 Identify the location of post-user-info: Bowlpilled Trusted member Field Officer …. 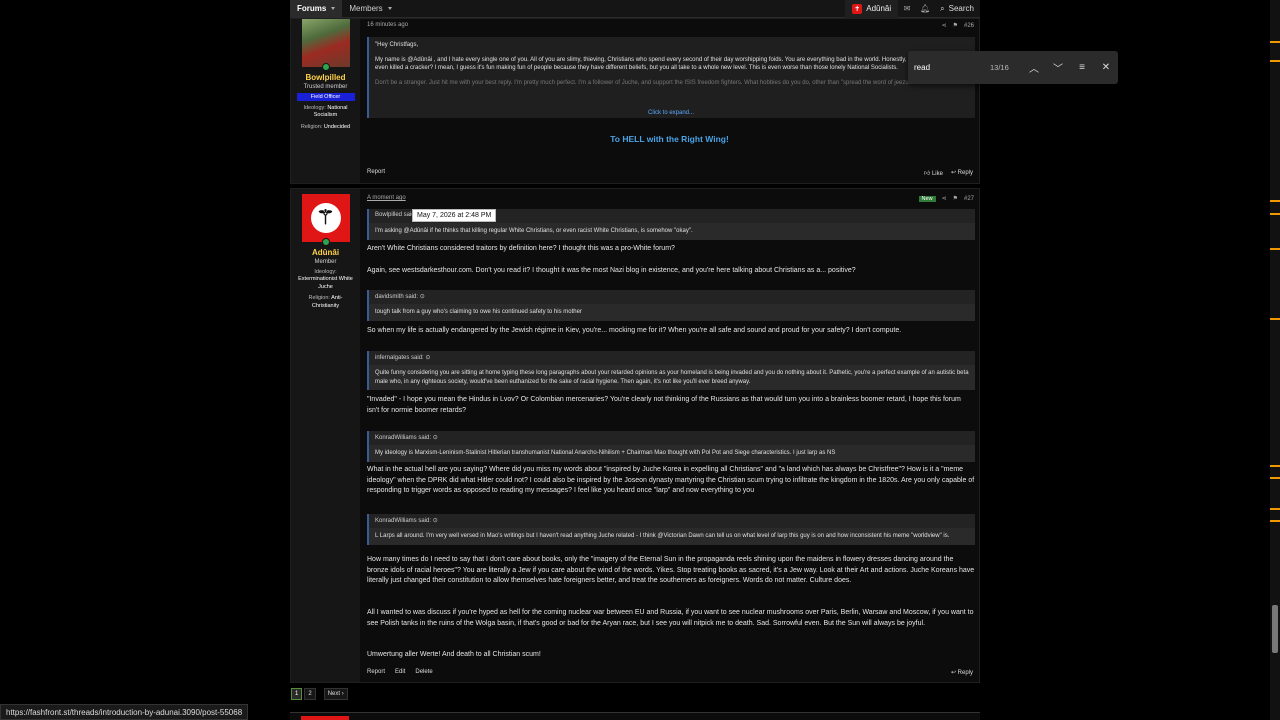
(325, 101).